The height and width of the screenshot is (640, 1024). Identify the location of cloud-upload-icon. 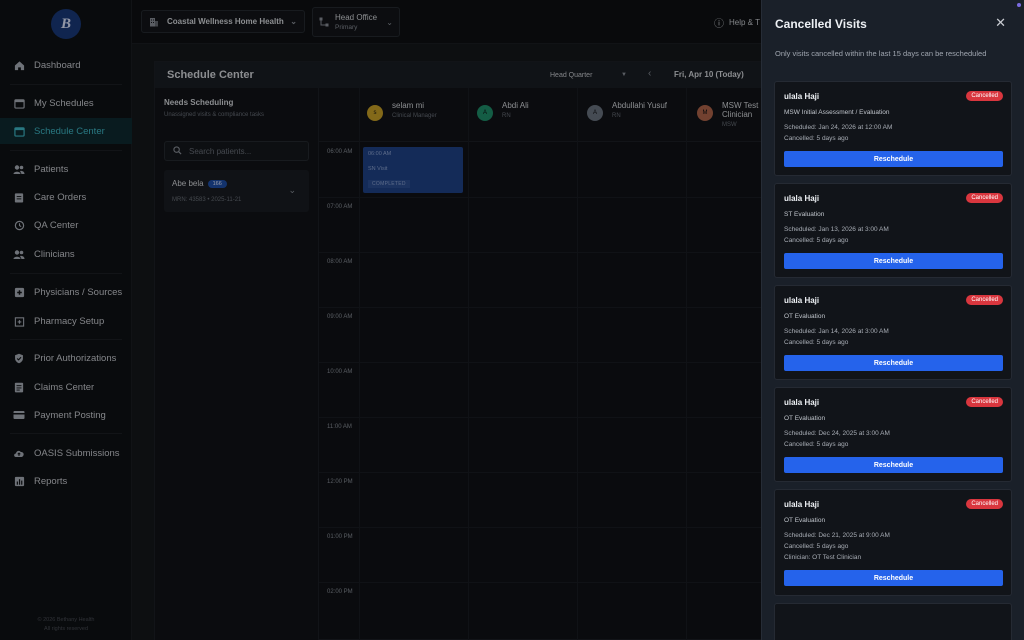
(19, 453).